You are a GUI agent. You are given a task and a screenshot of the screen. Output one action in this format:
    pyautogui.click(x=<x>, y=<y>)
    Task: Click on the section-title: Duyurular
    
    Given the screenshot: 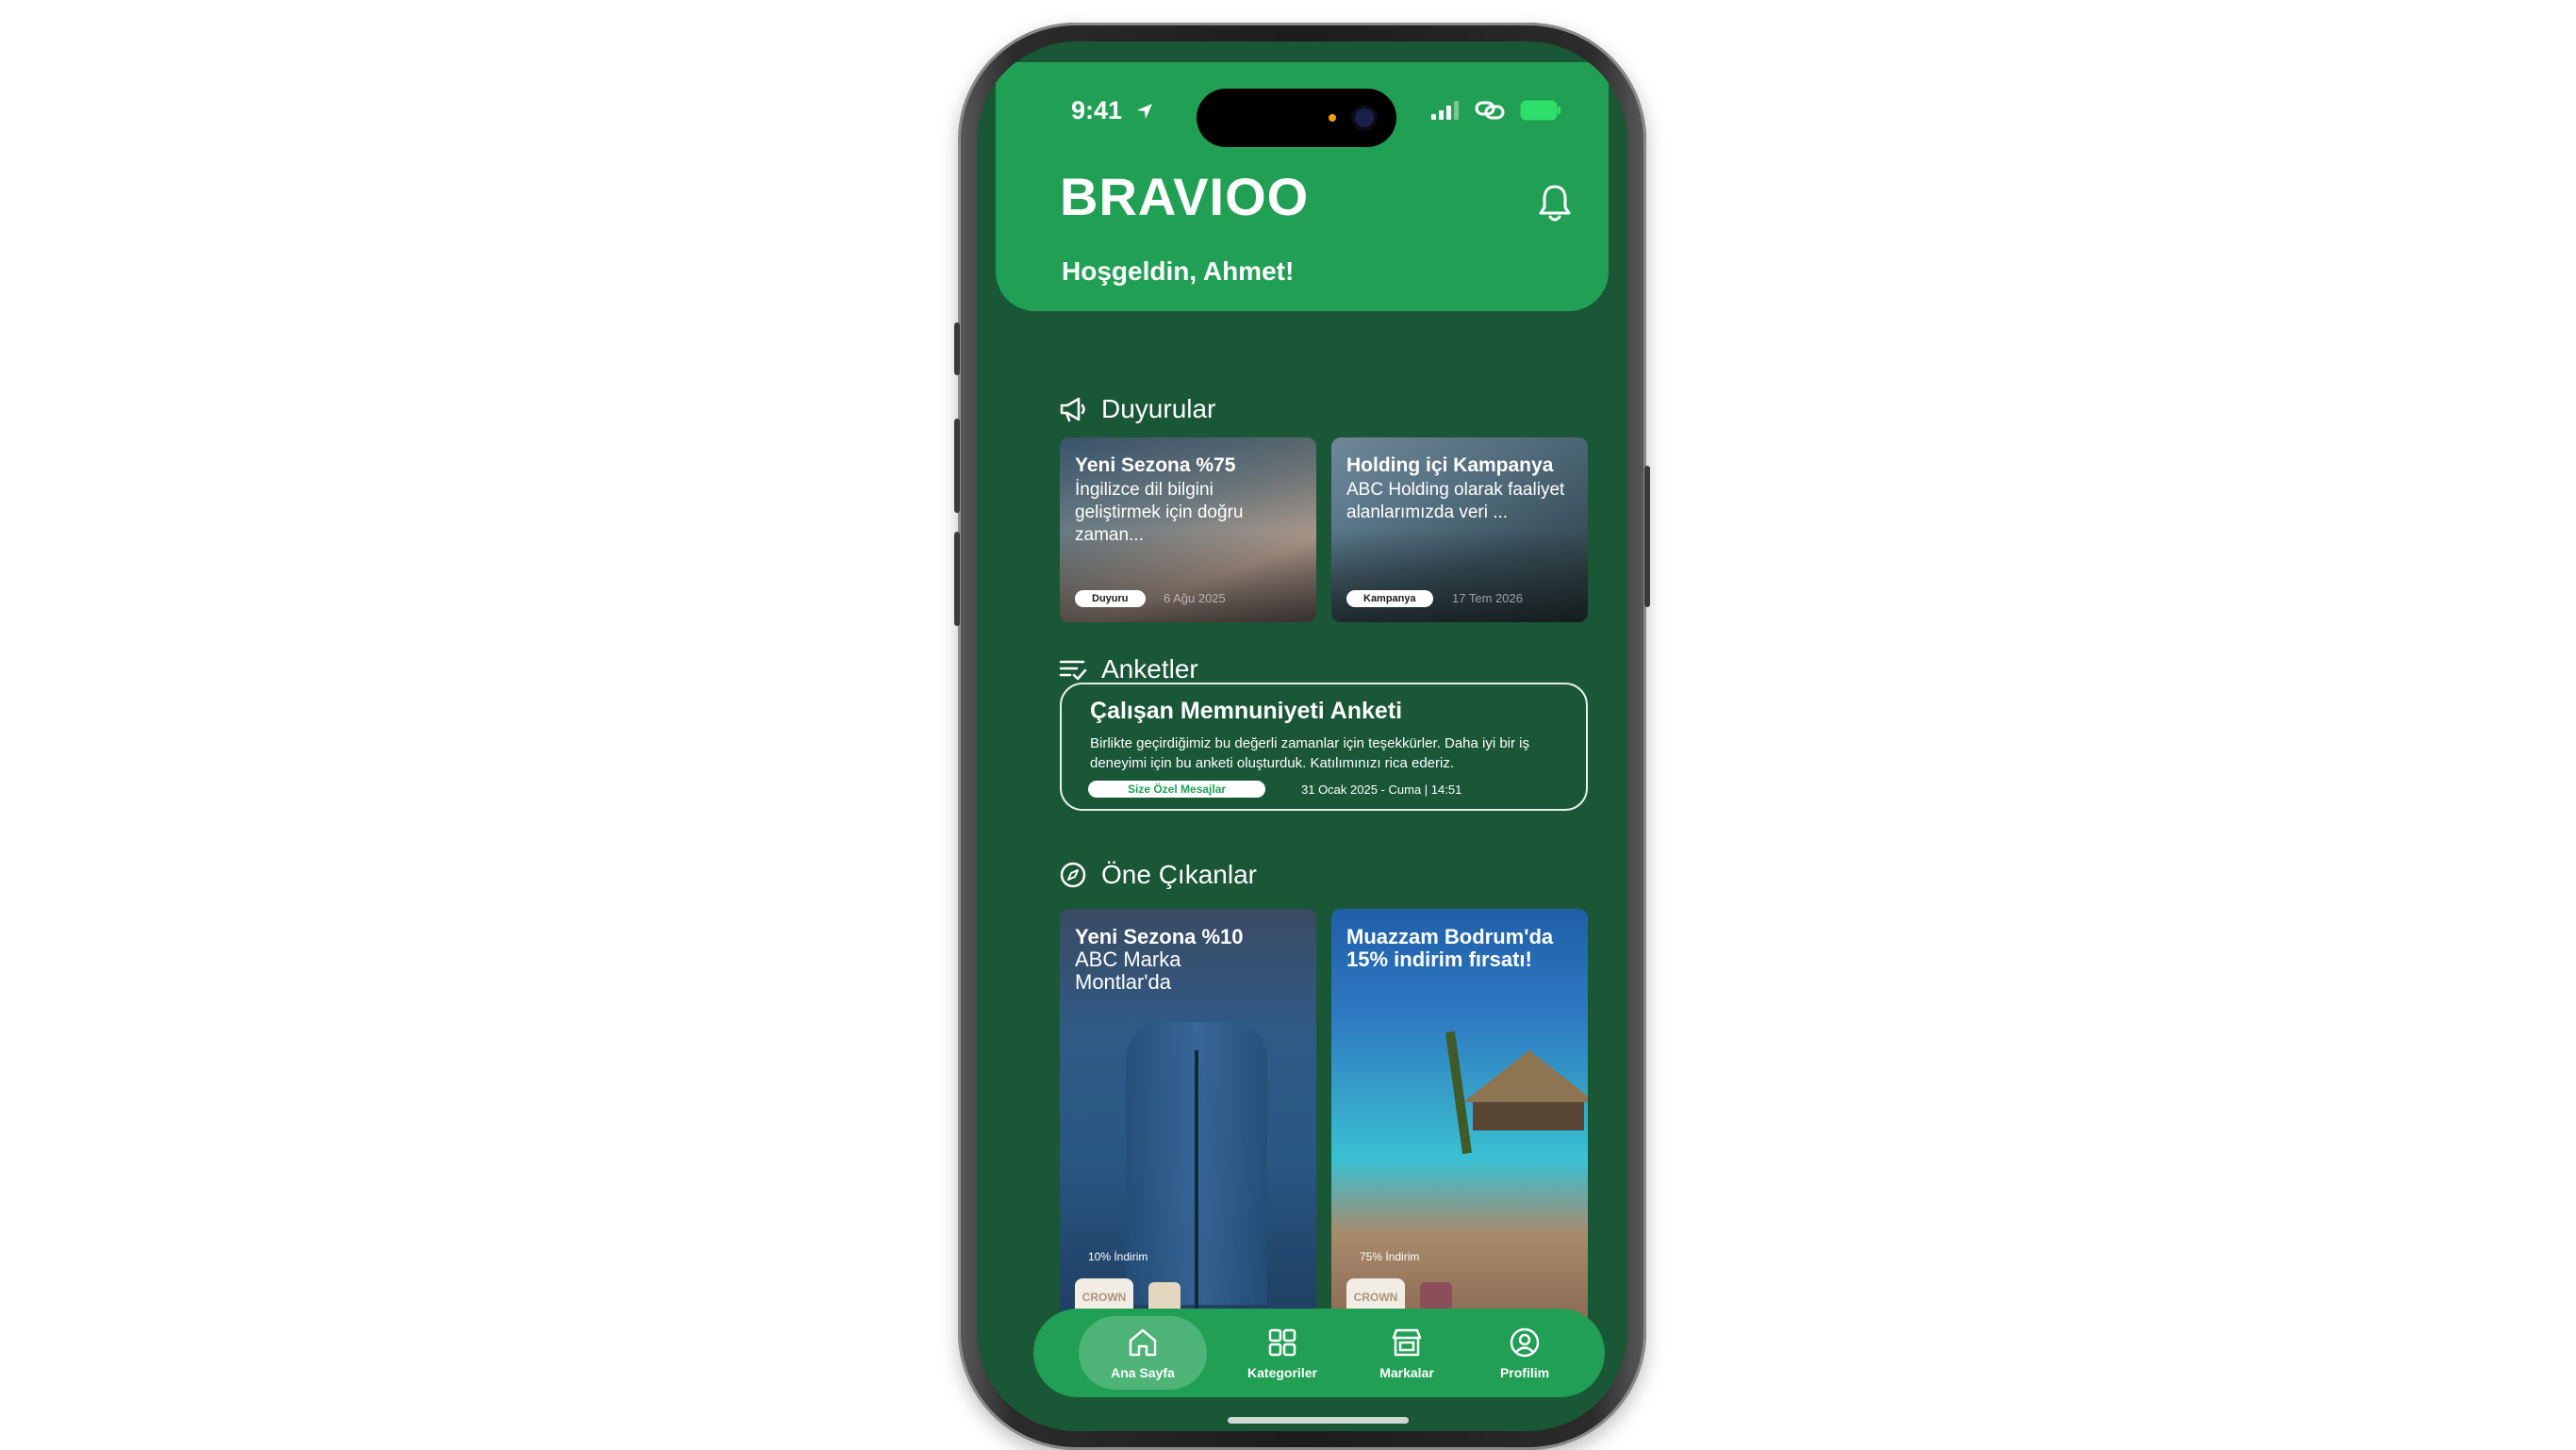 What is the action you would take?
    pyautogui.click(x=1158, y=408)
    